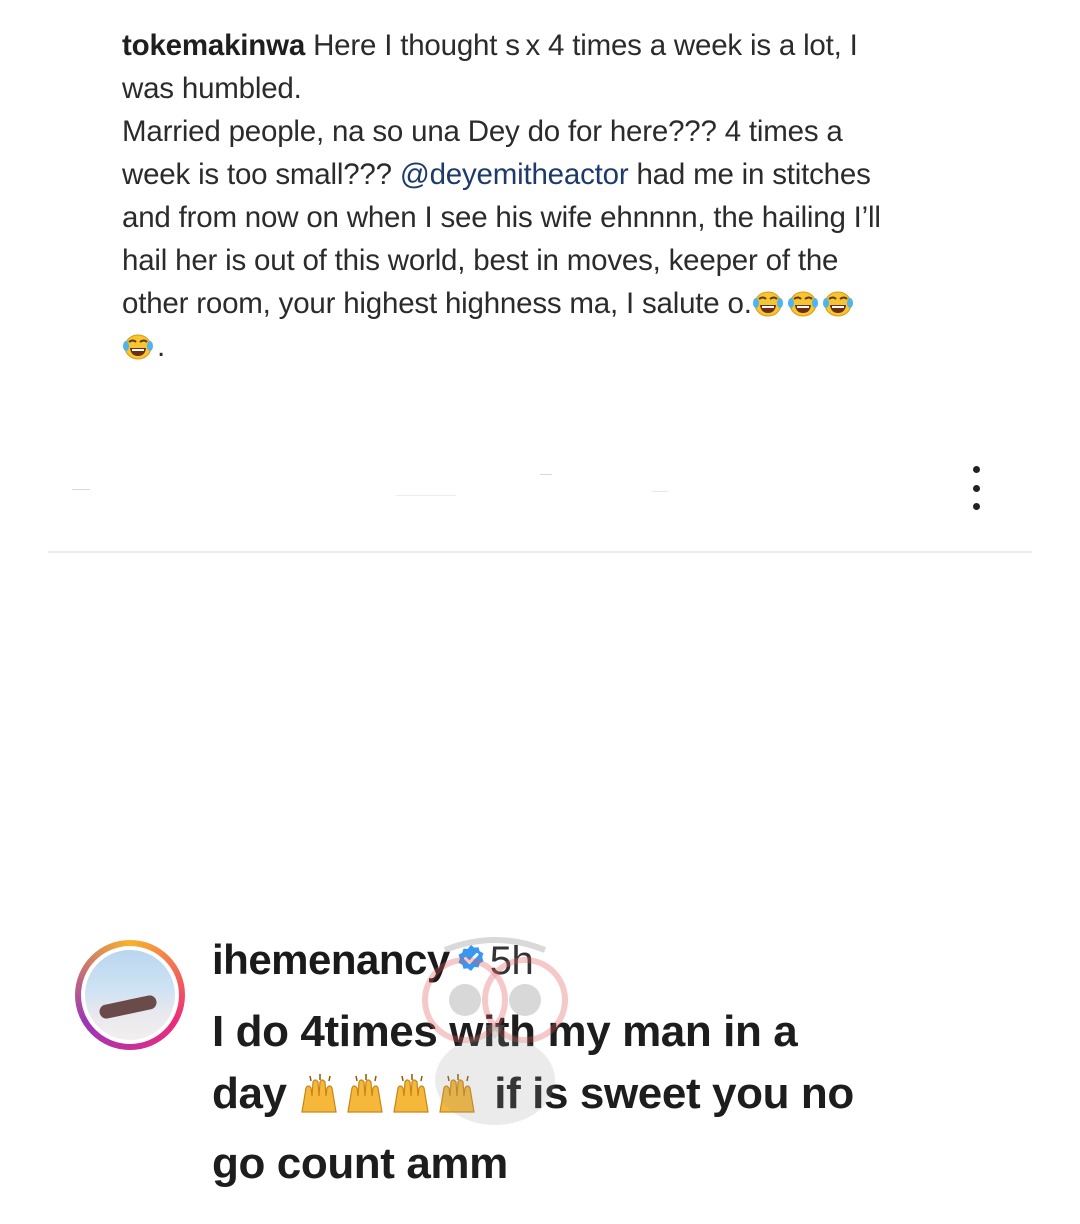 This screenshot has height=1224, width=1080. Describe the element at coordinates (249, 1093) in the screenshot. I see `comment-text-line-2a: day` at that location.